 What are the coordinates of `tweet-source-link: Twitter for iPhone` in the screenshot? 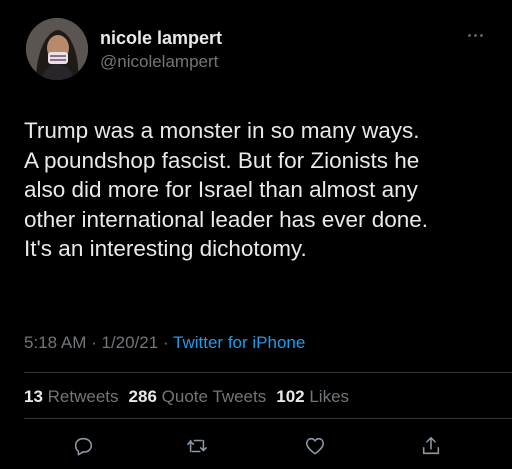 It's located at (239, 342).